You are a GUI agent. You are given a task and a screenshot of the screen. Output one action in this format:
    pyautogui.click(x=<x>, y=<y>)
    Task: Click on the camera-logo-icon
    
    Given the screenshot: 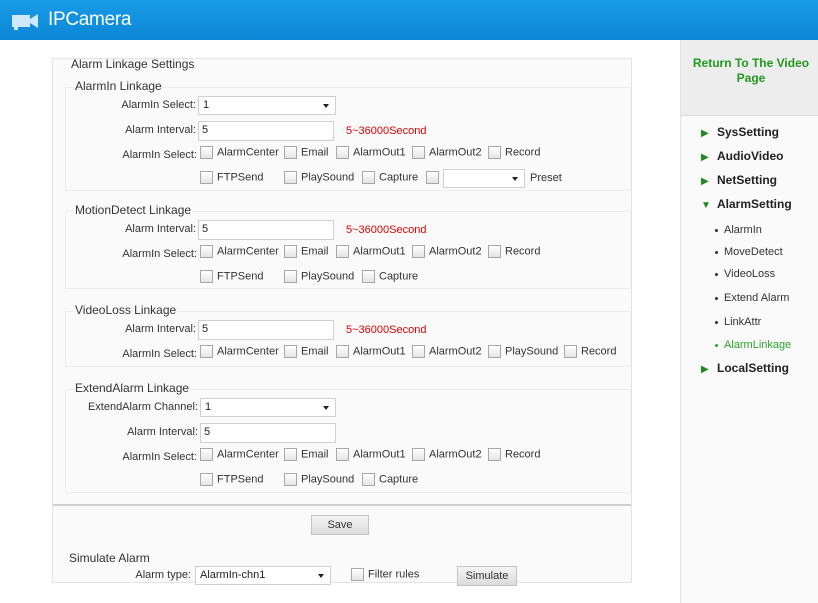 What is the action you would take?
    pyautogui.click(x=25, y=22)
    